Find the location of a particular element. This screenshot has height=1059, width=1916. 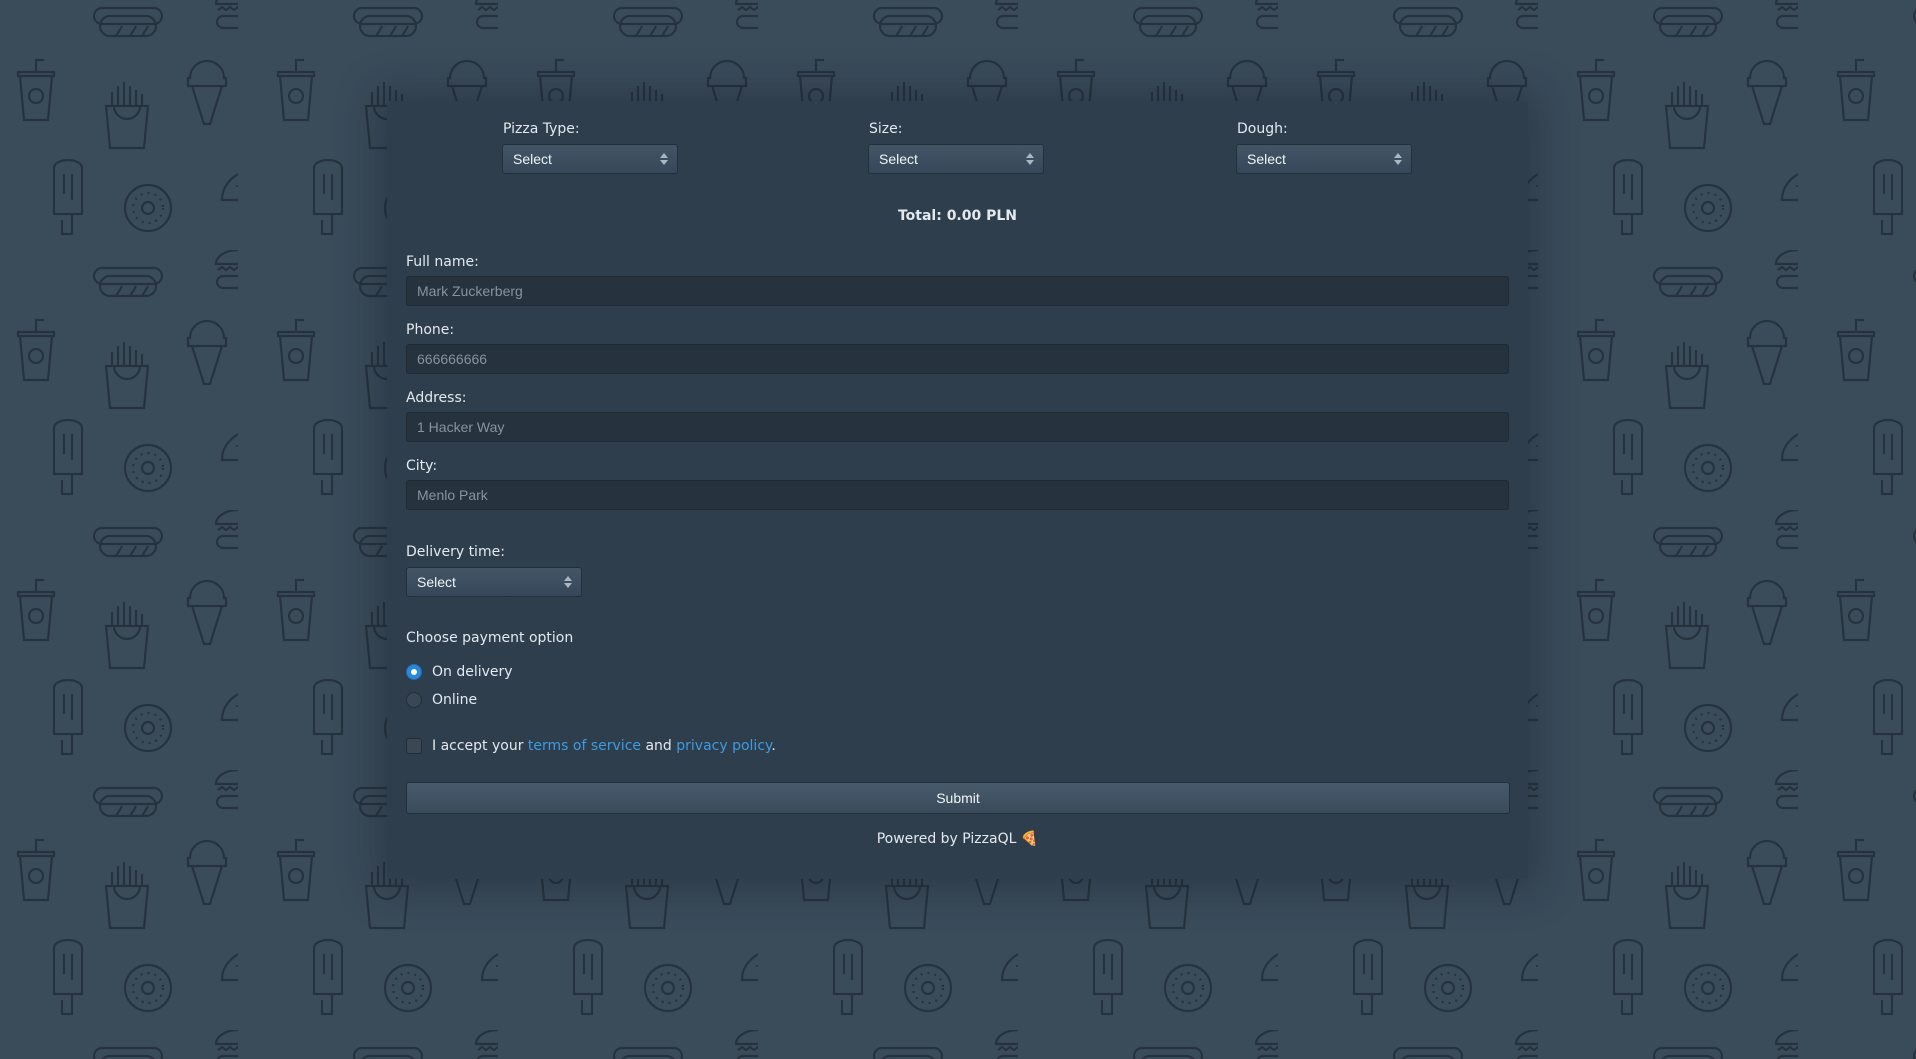

size-select: Select is located at coordinates (956, 159).